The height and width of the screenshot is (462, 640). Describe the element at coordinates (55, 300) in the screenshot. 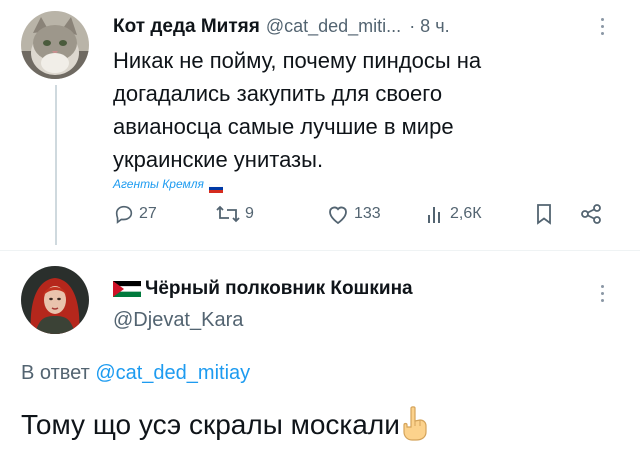

I see `reply-author-avatar` at that location.